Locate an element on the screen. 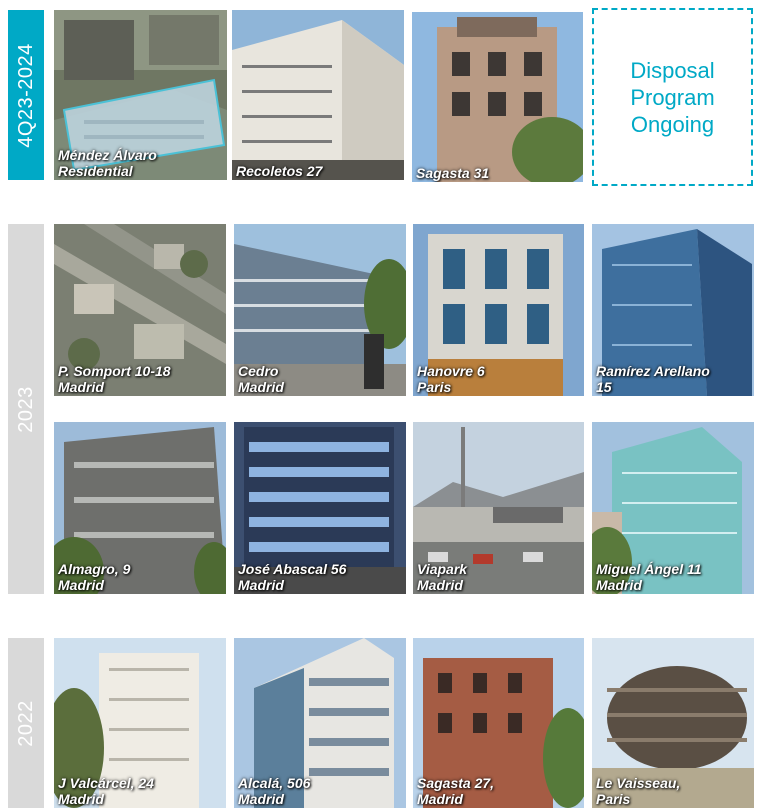 This screenshot has width=757, height=808. property-caption: Alcalá, 506 Madrid is located at coordinates (274, 791).